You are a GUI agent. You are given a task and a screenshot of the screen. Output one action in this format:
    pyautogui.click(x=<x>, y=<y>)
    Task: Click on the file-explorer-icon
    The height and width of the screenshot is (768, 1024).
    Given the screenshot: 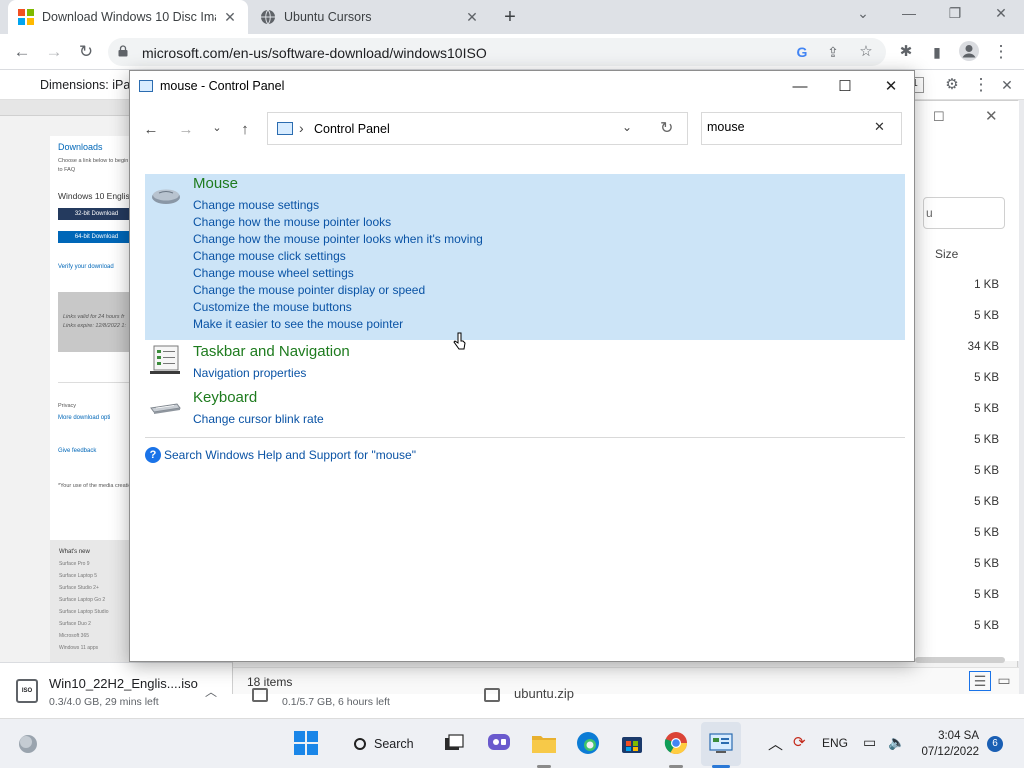 What is the action you would take?
    pyautogui.click(x=544, y=743)
    